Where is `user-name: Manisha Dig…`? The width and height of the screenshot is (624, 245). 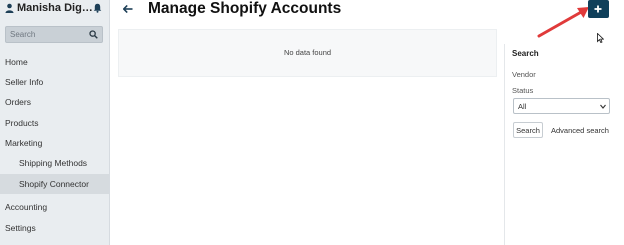 user-name: Manisha Dig… is located at coordinates (55, 8).